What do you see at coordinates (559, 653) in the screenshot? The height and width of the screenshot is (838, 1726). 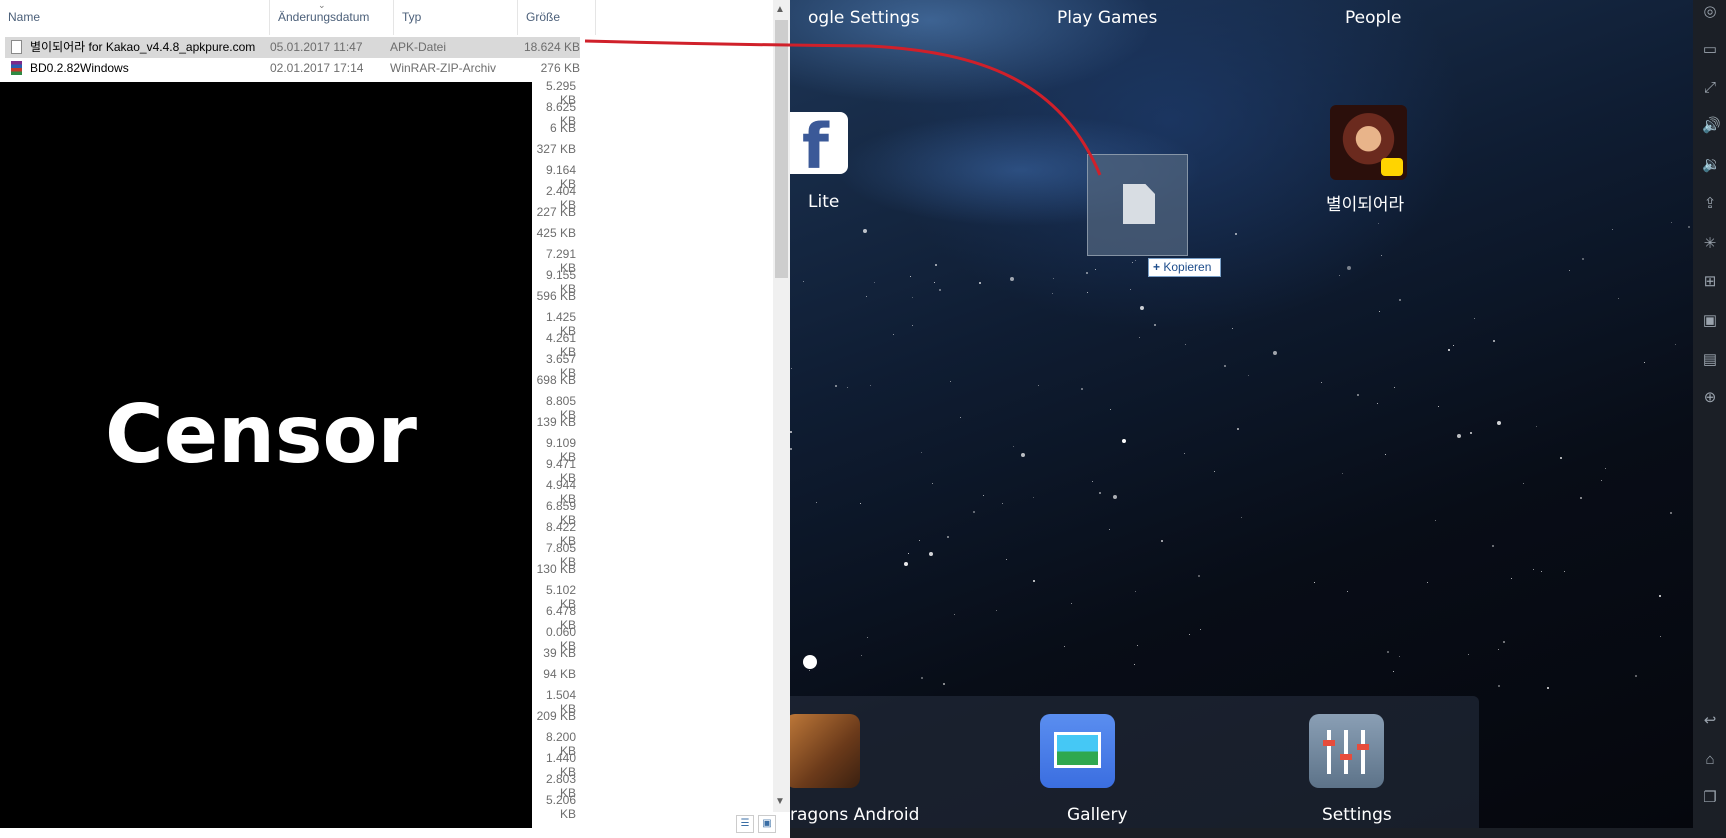 I see `file-size: 39 KB` at bounding box center [559, 653].